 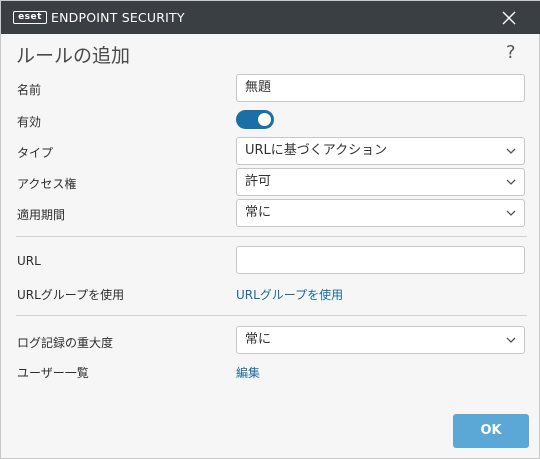 I want to click on type-label: タイプ, so click(x=35, y=153).